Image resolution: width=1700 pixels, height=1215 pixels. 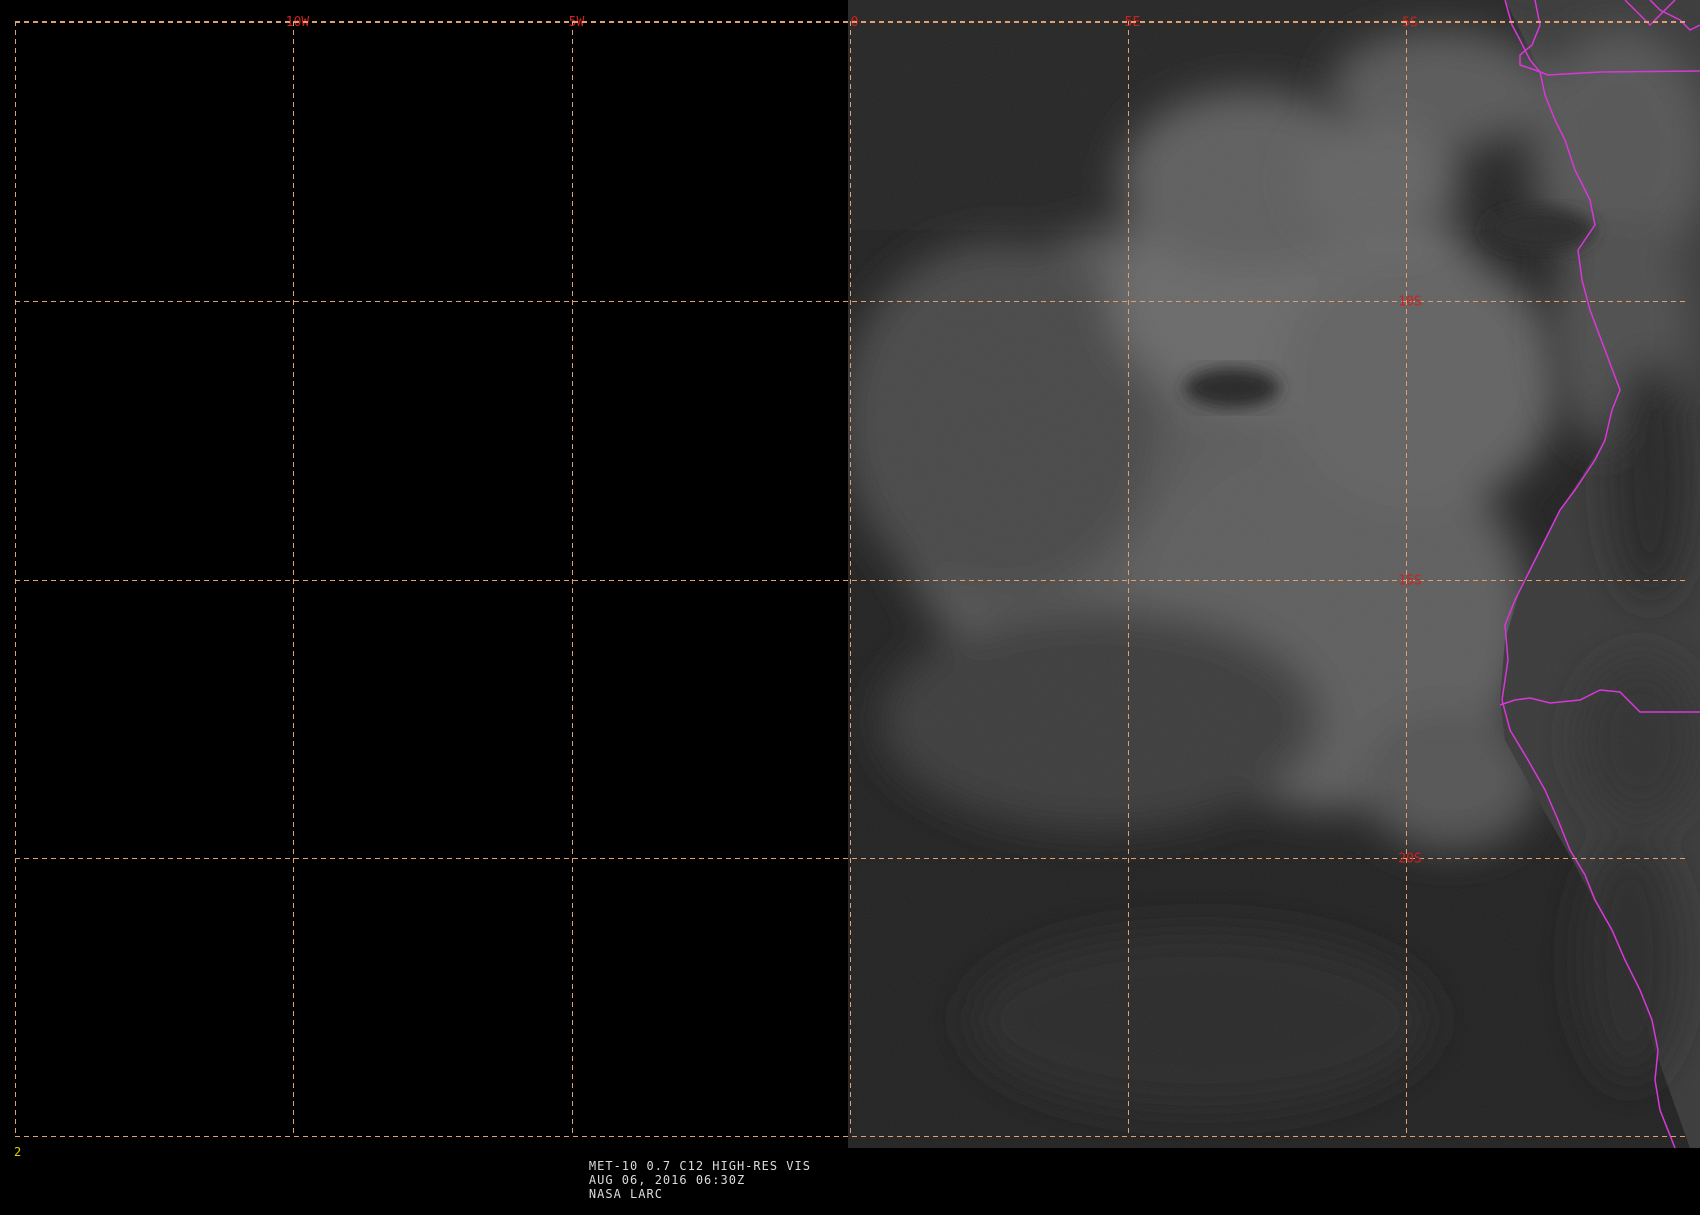 I want to click on latitude-label: 15S, so click(x=1409, y=581).